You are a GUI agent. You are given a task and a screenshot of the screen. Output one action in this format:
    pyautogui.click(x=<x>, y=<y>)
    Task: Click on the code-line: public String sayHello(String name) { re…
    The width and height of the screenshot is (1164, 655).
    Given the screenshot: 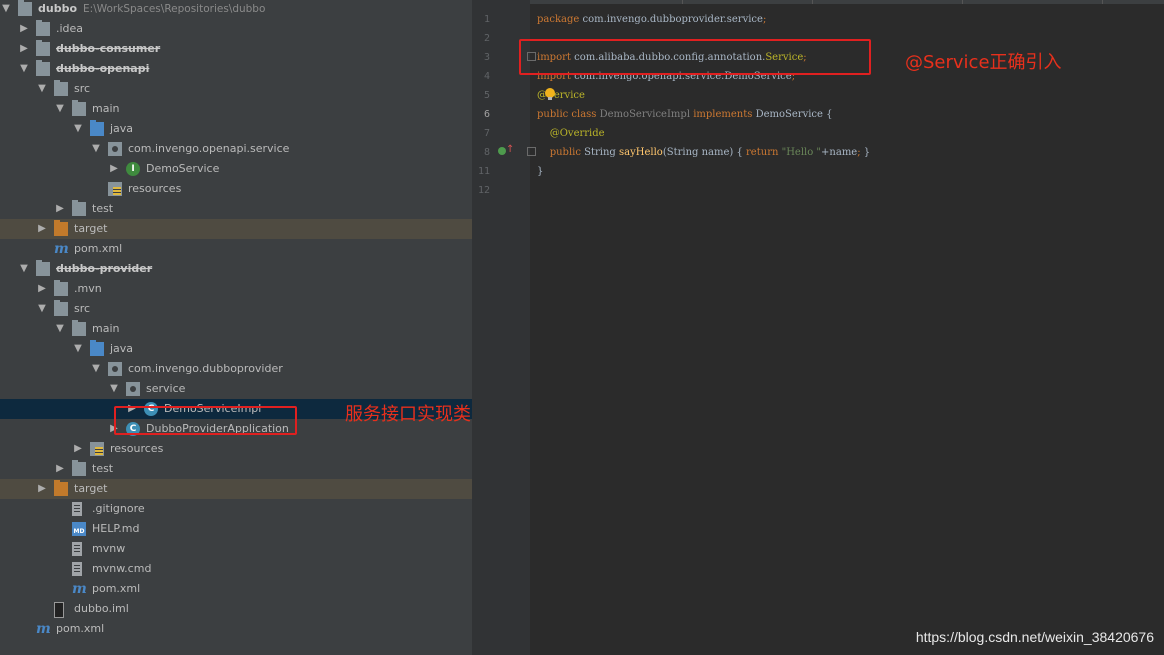 What is the action you would take?
    pyautogui.click(x=703, y=152)
    